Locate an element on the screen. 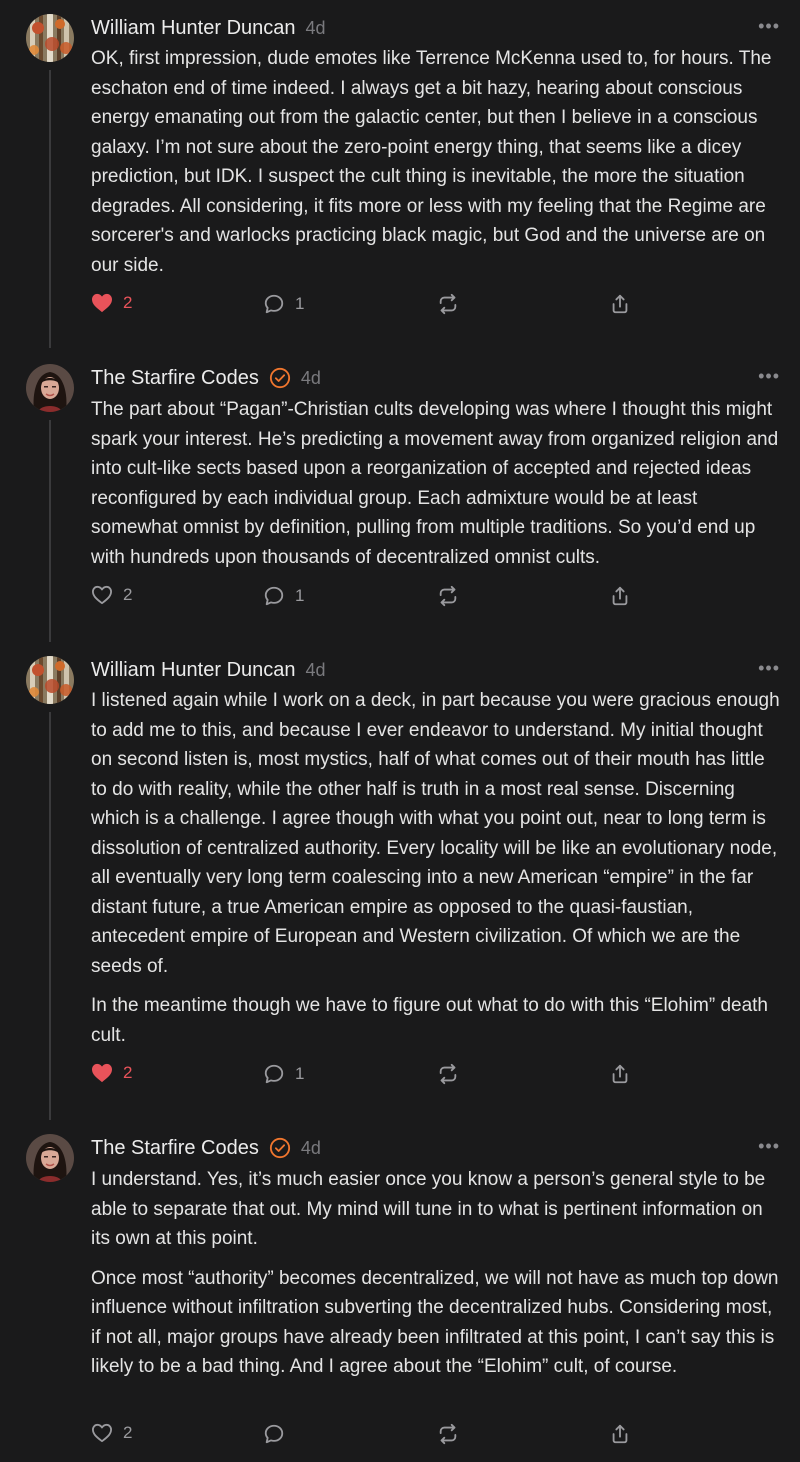  reply-button is located at coordinates (274, 1434).